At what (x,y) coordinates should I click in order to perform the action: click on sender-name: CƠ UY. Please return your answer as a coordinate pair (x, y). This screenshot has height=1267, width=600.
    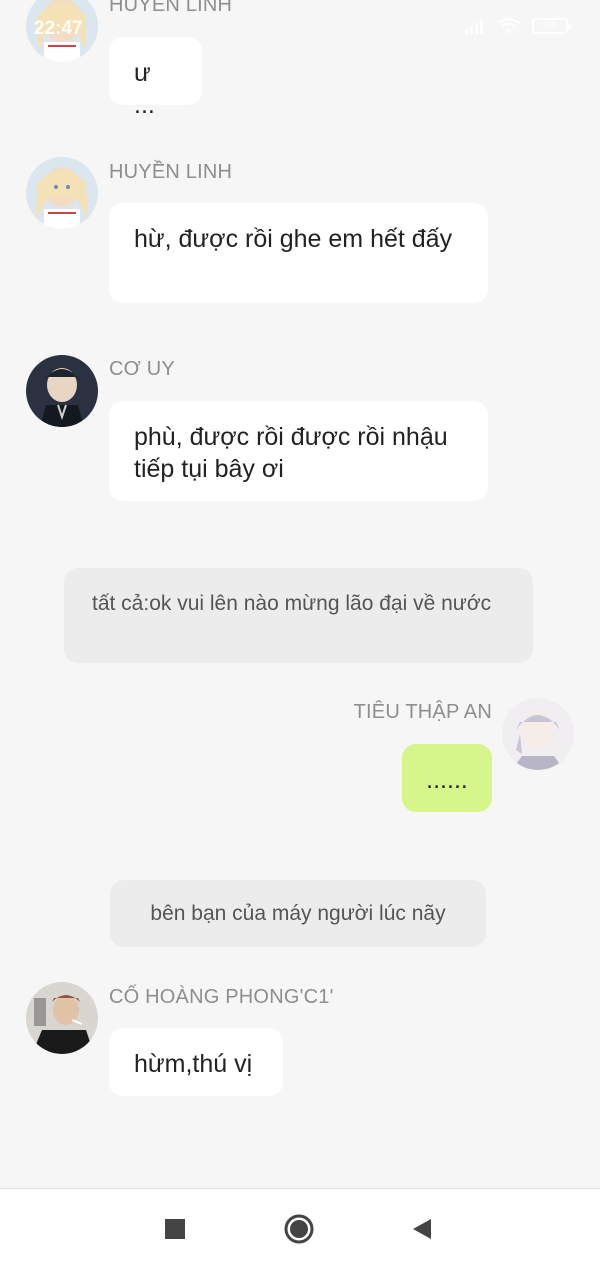
    Looking at the image, I should click on (142, 369).